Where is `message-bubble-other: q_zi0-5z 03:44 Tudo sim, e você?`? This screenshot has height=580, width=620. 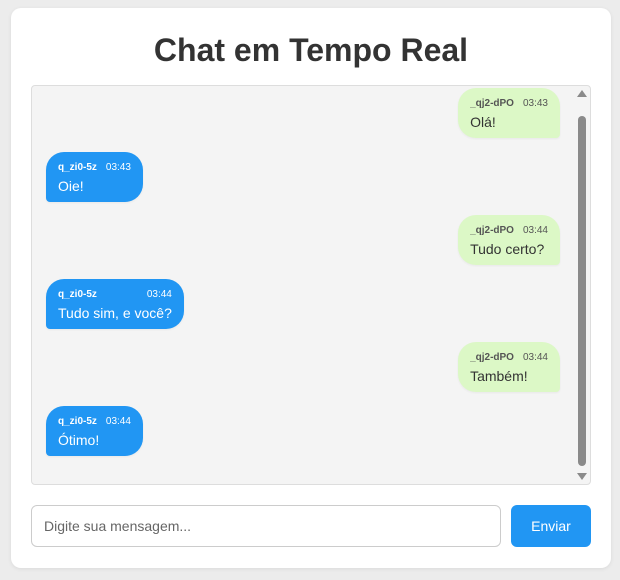 message-bubble-other: q_zi0-5z 03:44 Tudo sim, e você? is located at coordinates (115, 304).